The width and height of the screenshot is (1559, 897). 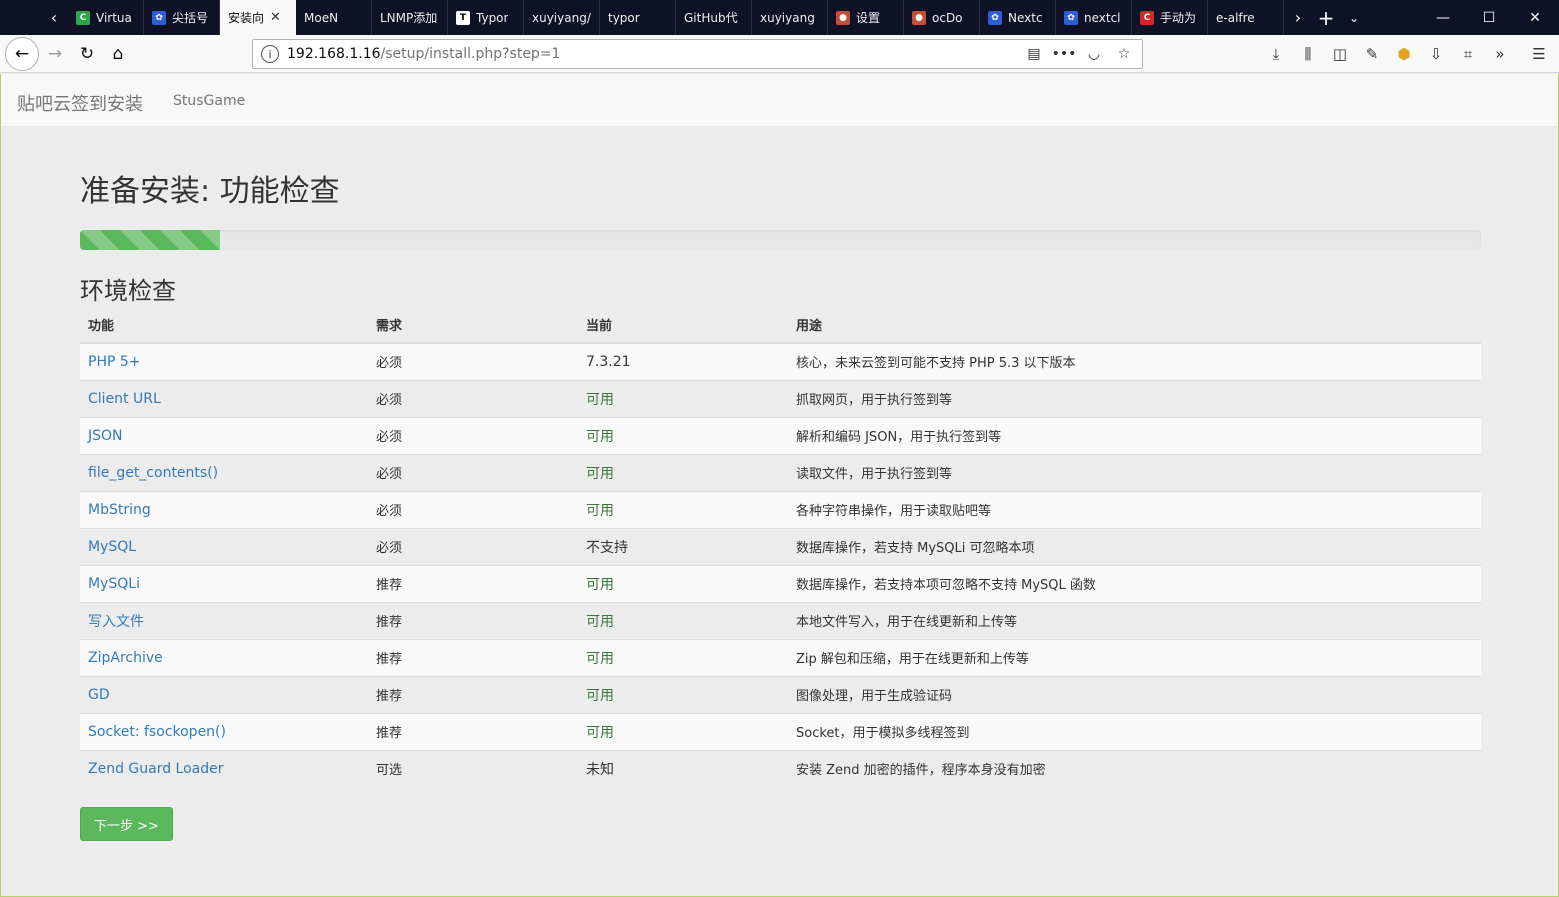 What do you see at coordinates (492, 17) in the screenshot?
I see `tab-title: Typor` at bounding box center [492, 17].